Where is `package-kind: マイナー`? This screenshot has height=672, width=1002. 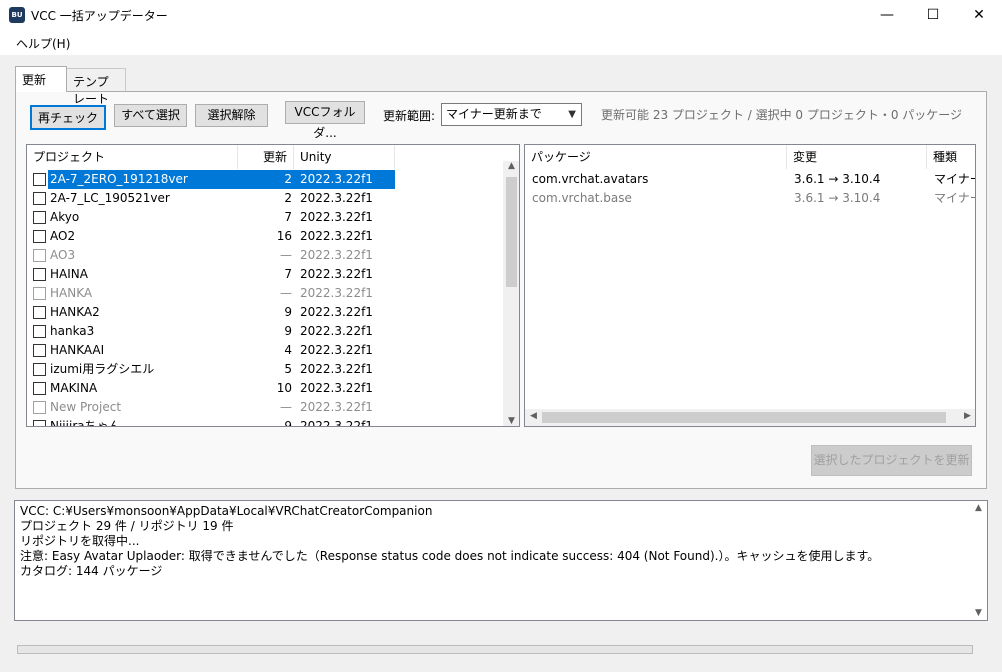 package-kind: マイナー is located at coordinates (954, 179).